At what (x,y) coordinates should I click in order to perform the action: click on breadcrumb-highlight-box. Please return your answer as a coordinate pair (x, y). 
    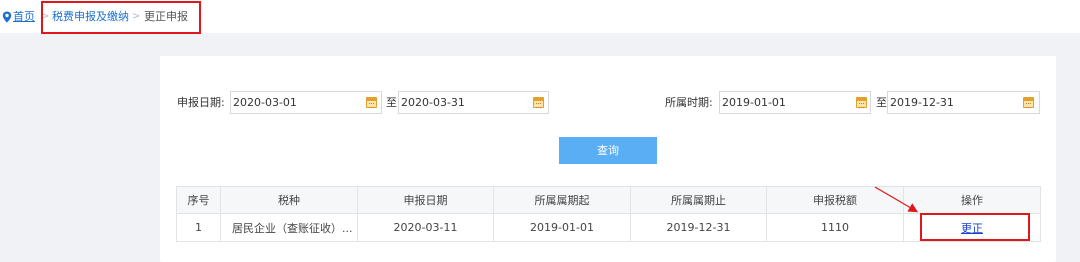
    Looking at the image, I should click on (121, 17).